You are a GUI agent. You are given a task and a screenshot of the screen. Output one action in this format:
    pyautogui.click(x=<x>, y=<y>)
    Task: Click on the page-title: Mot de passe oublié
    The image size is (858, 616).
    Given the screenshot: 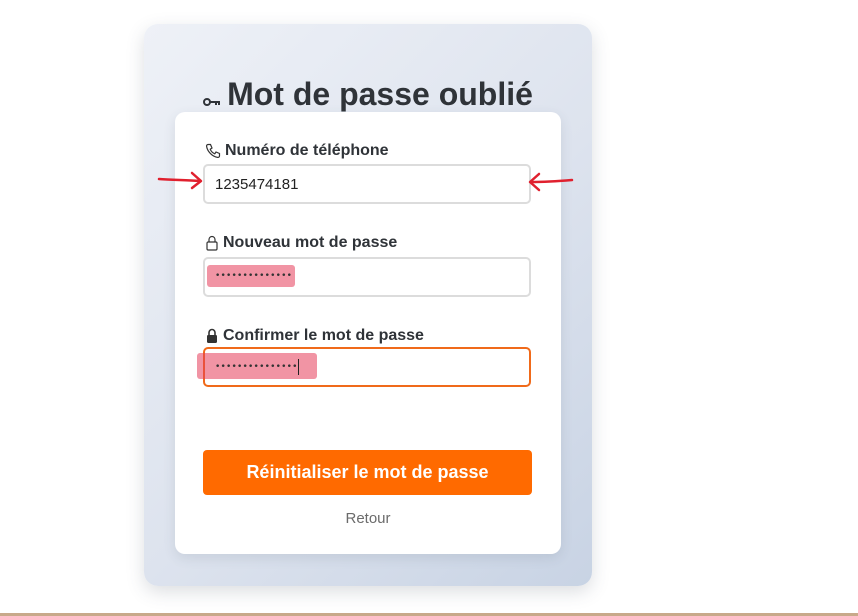 What is the action you would take?
    pyautogui.click(x=368, y=95)
    